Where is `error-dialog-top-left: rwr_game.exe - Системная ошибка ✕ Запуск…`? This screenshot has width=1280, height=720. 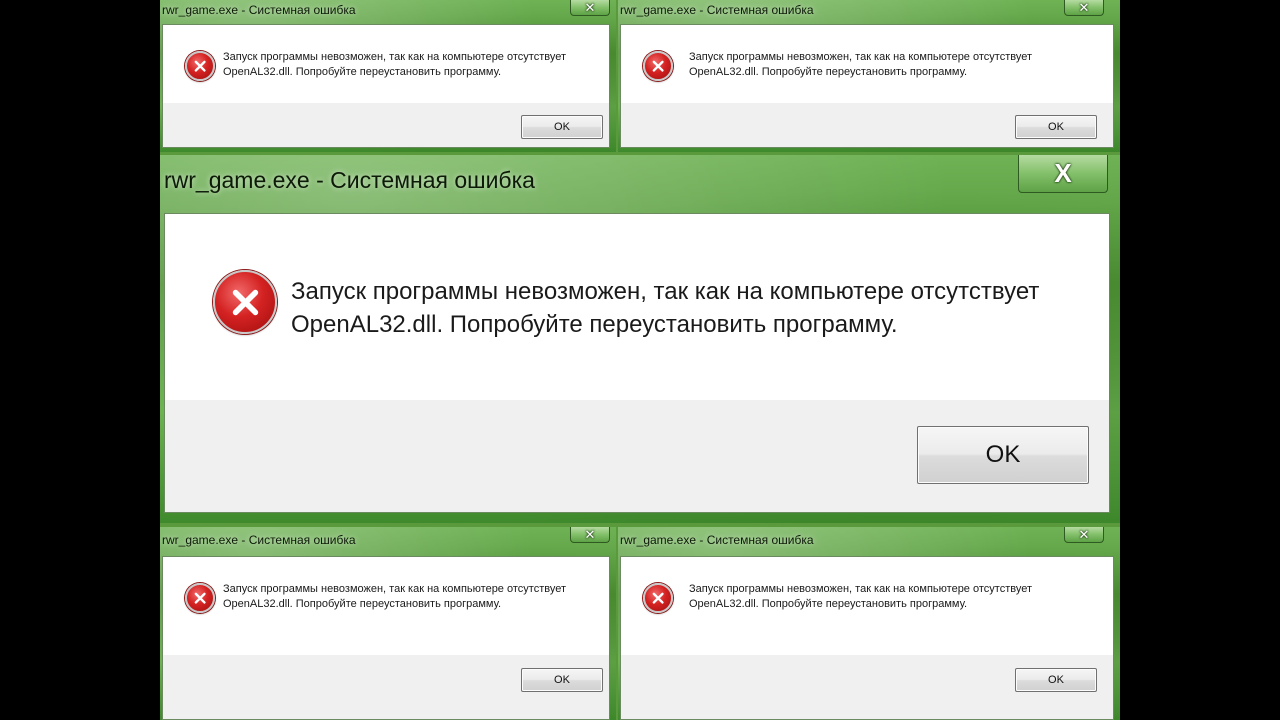
error-dialog-top-left: rwr_game.exe - Системная ошибка ✕ Запуск… is located at coordinates (388, 76).